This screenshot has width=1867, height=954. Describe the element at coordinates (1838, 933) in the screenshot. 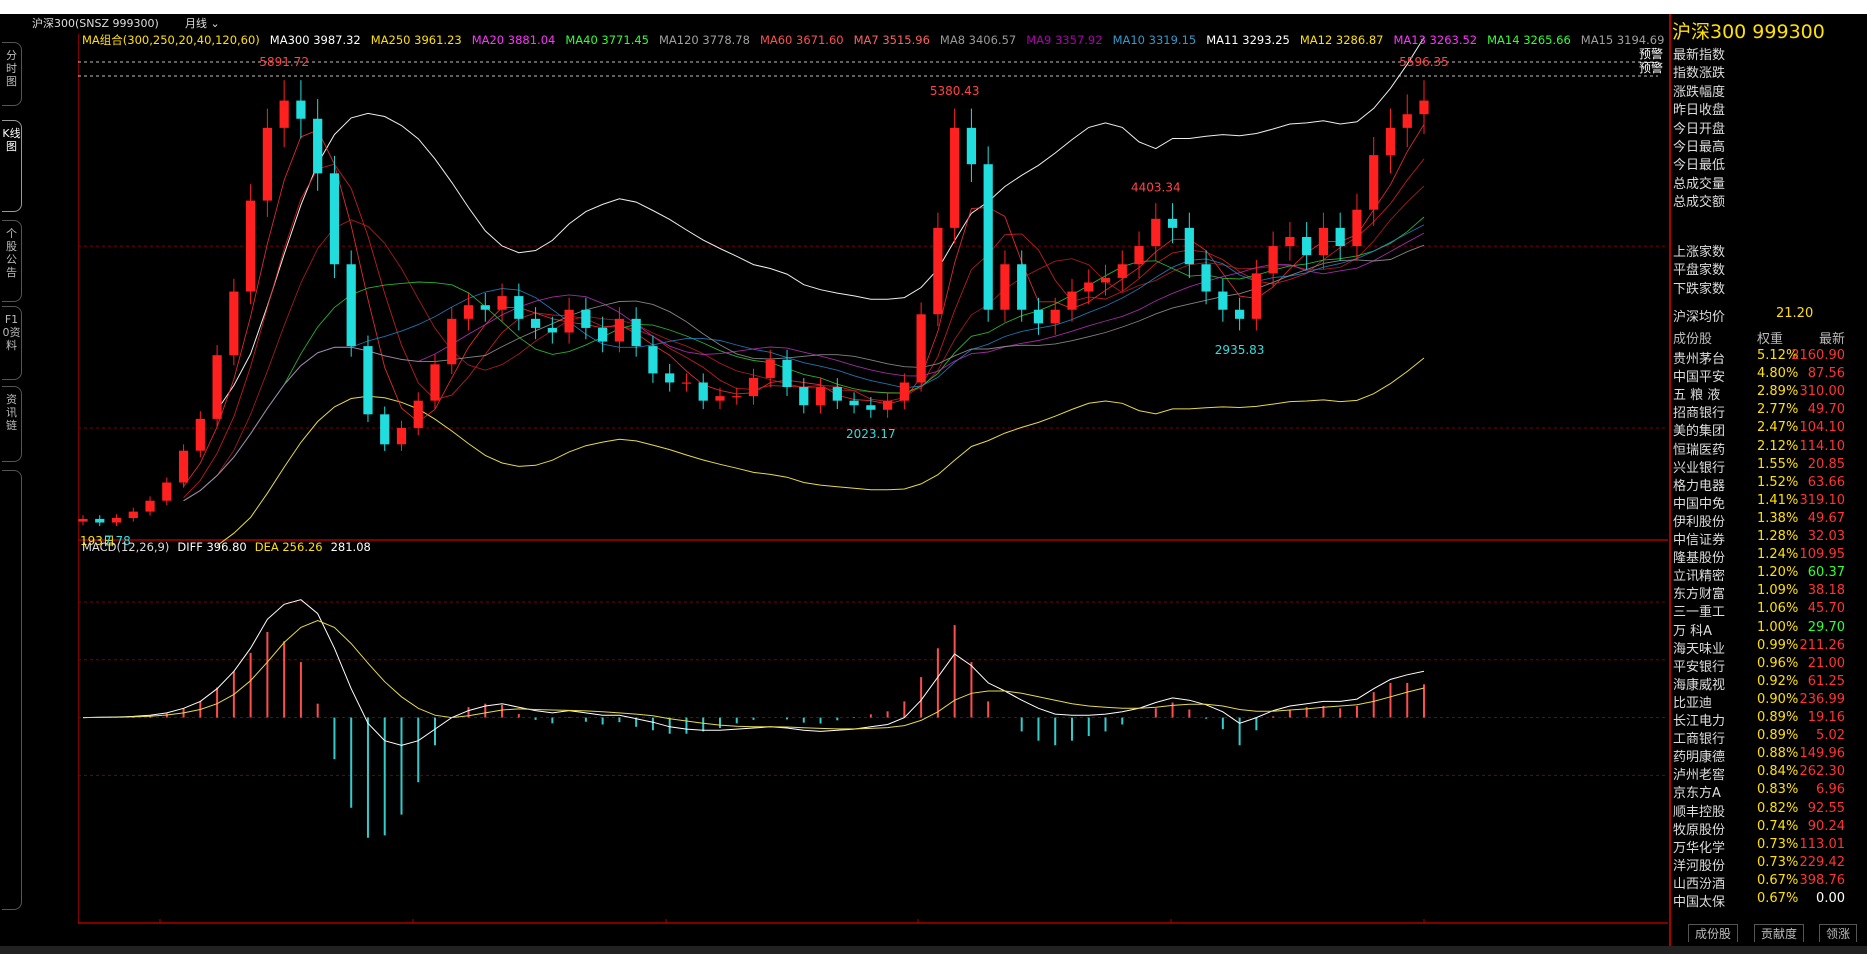

I see `tab-leaders: 领涨` at that location.